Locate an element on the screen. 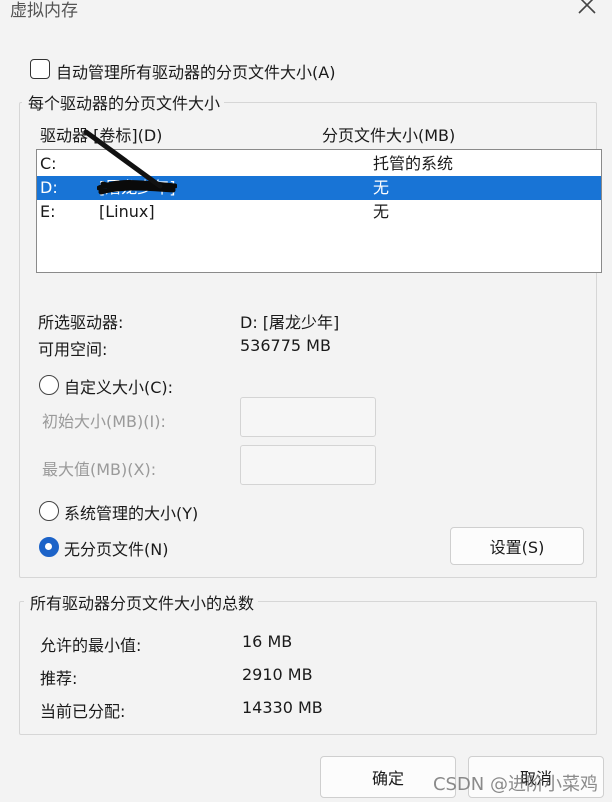  selected-drive-label: 所选驱动器: is located at coordinates (81, 322).